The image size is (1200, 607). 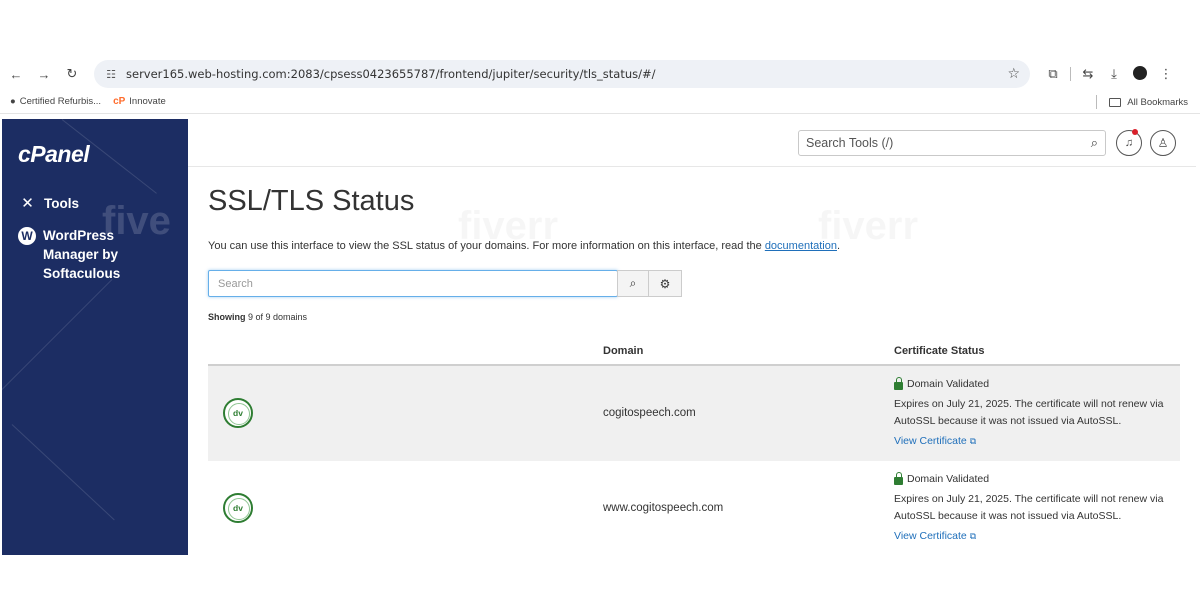 I want to click on page-title: SSL/TLS Status, so click(x=311, y=201).